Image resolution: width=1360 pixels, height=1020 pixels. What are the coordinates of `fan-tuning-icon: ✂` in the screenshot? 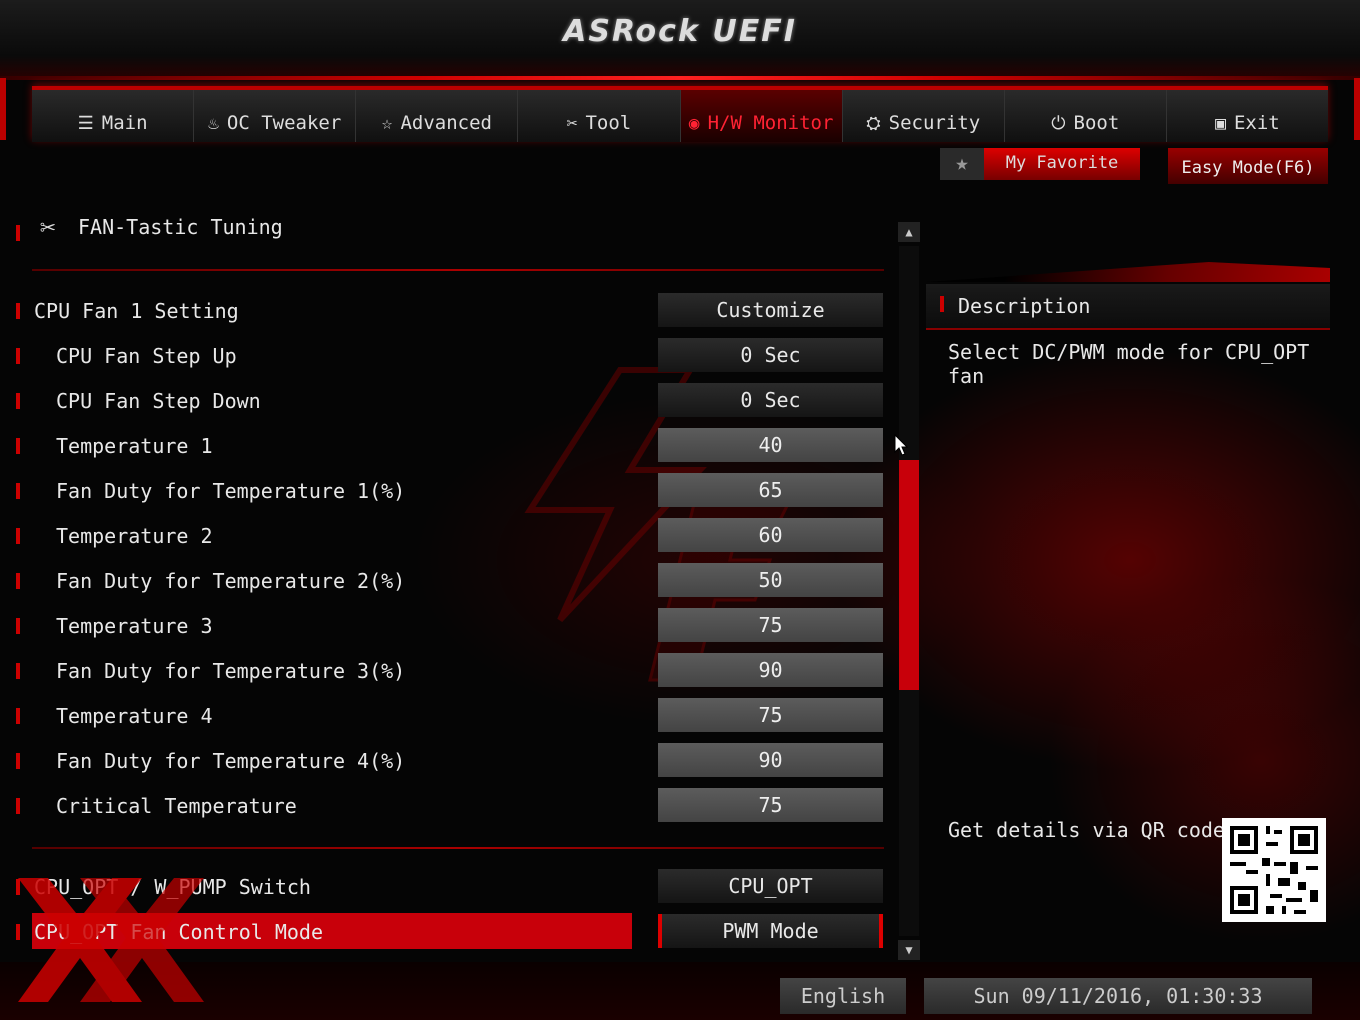 It's located at (48, 228).